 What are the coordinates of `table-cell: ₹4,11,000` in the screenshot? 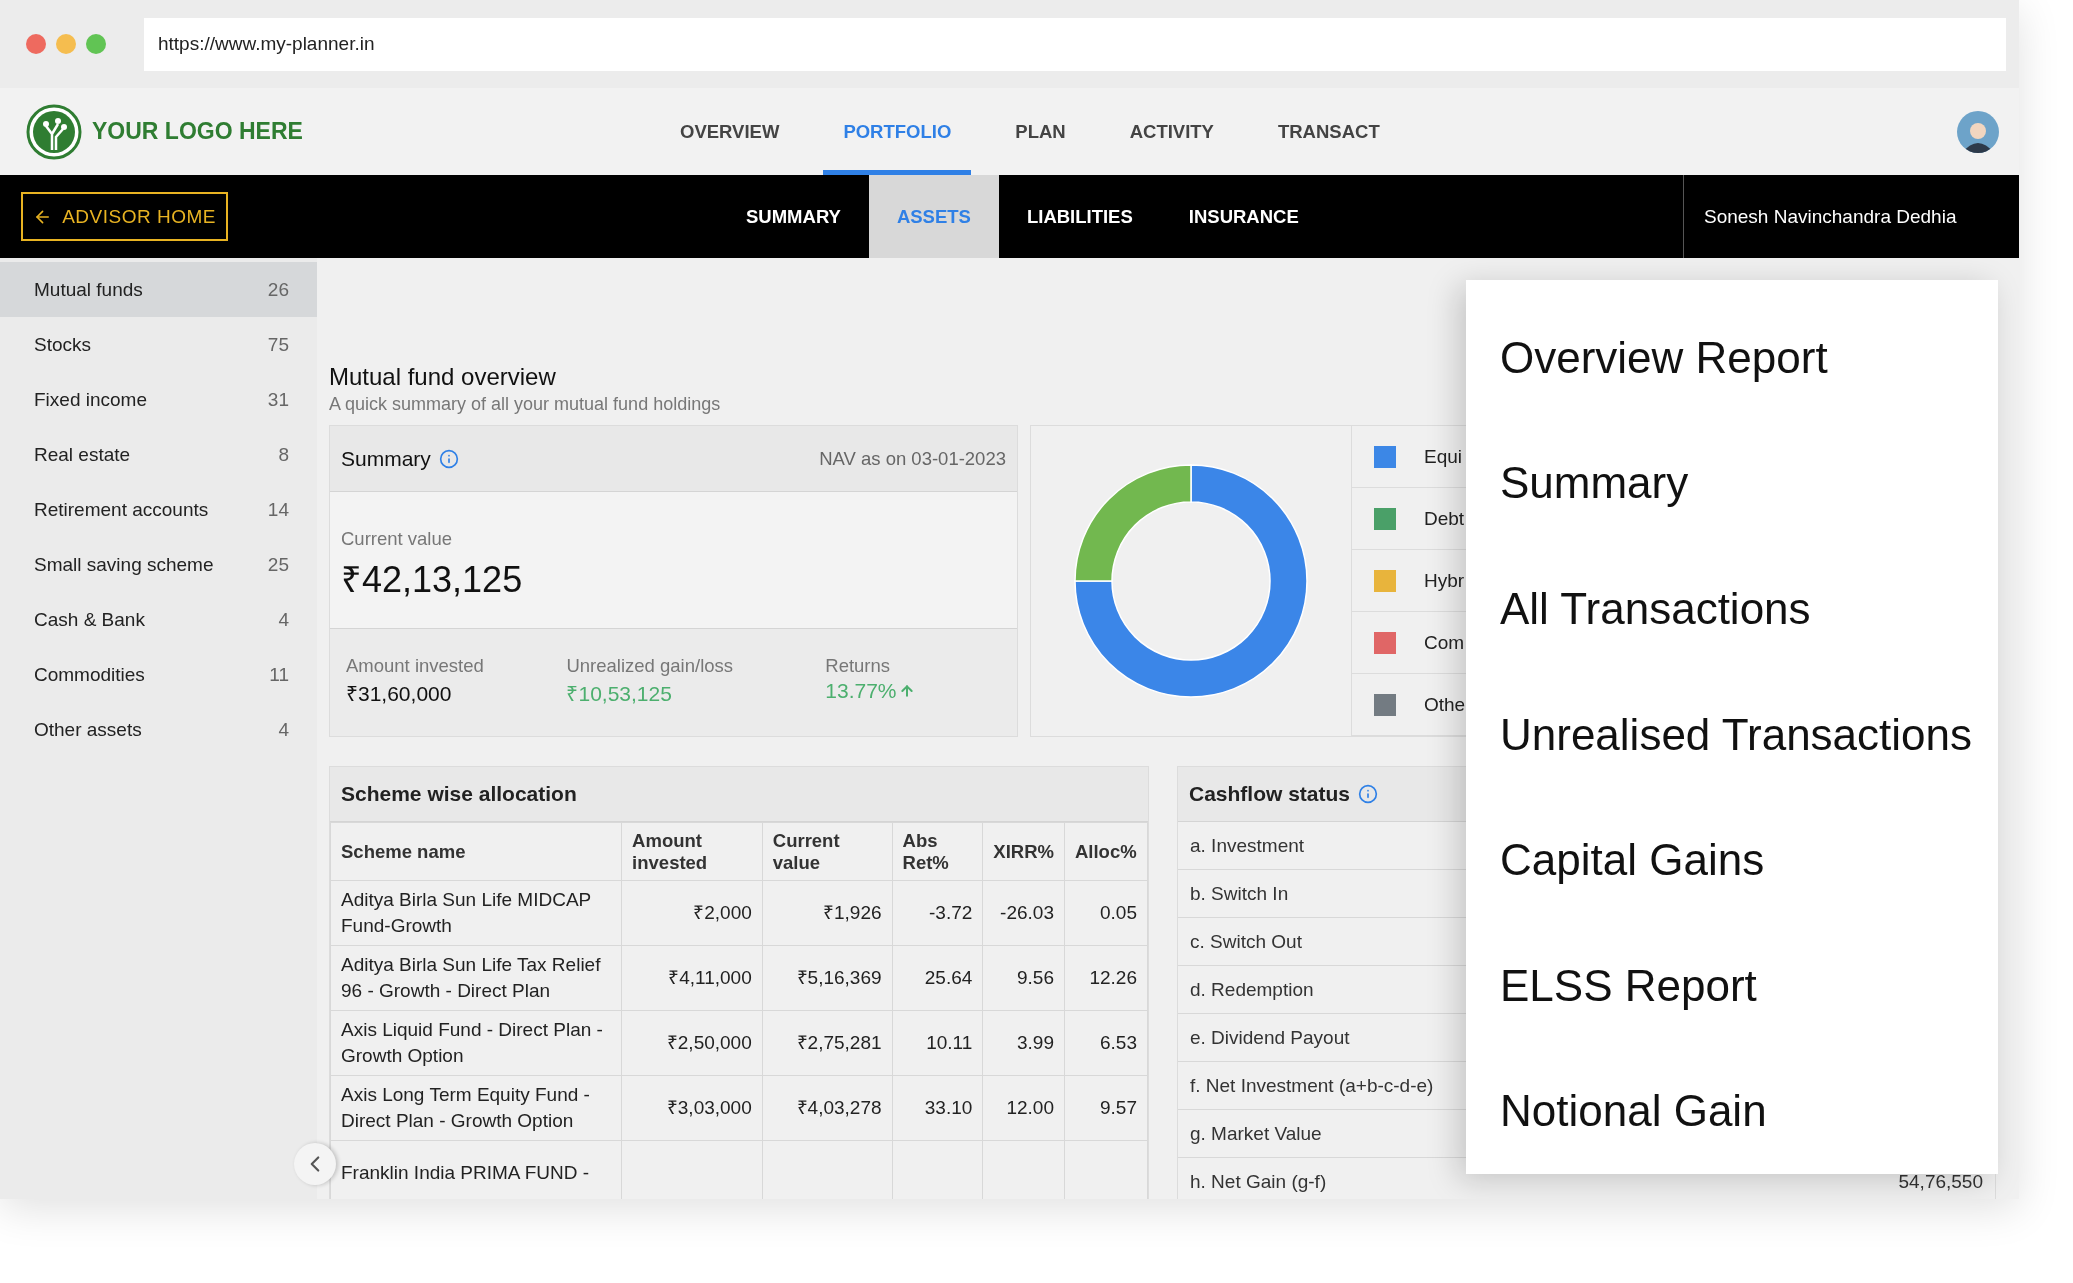 It's located at (692, 978).